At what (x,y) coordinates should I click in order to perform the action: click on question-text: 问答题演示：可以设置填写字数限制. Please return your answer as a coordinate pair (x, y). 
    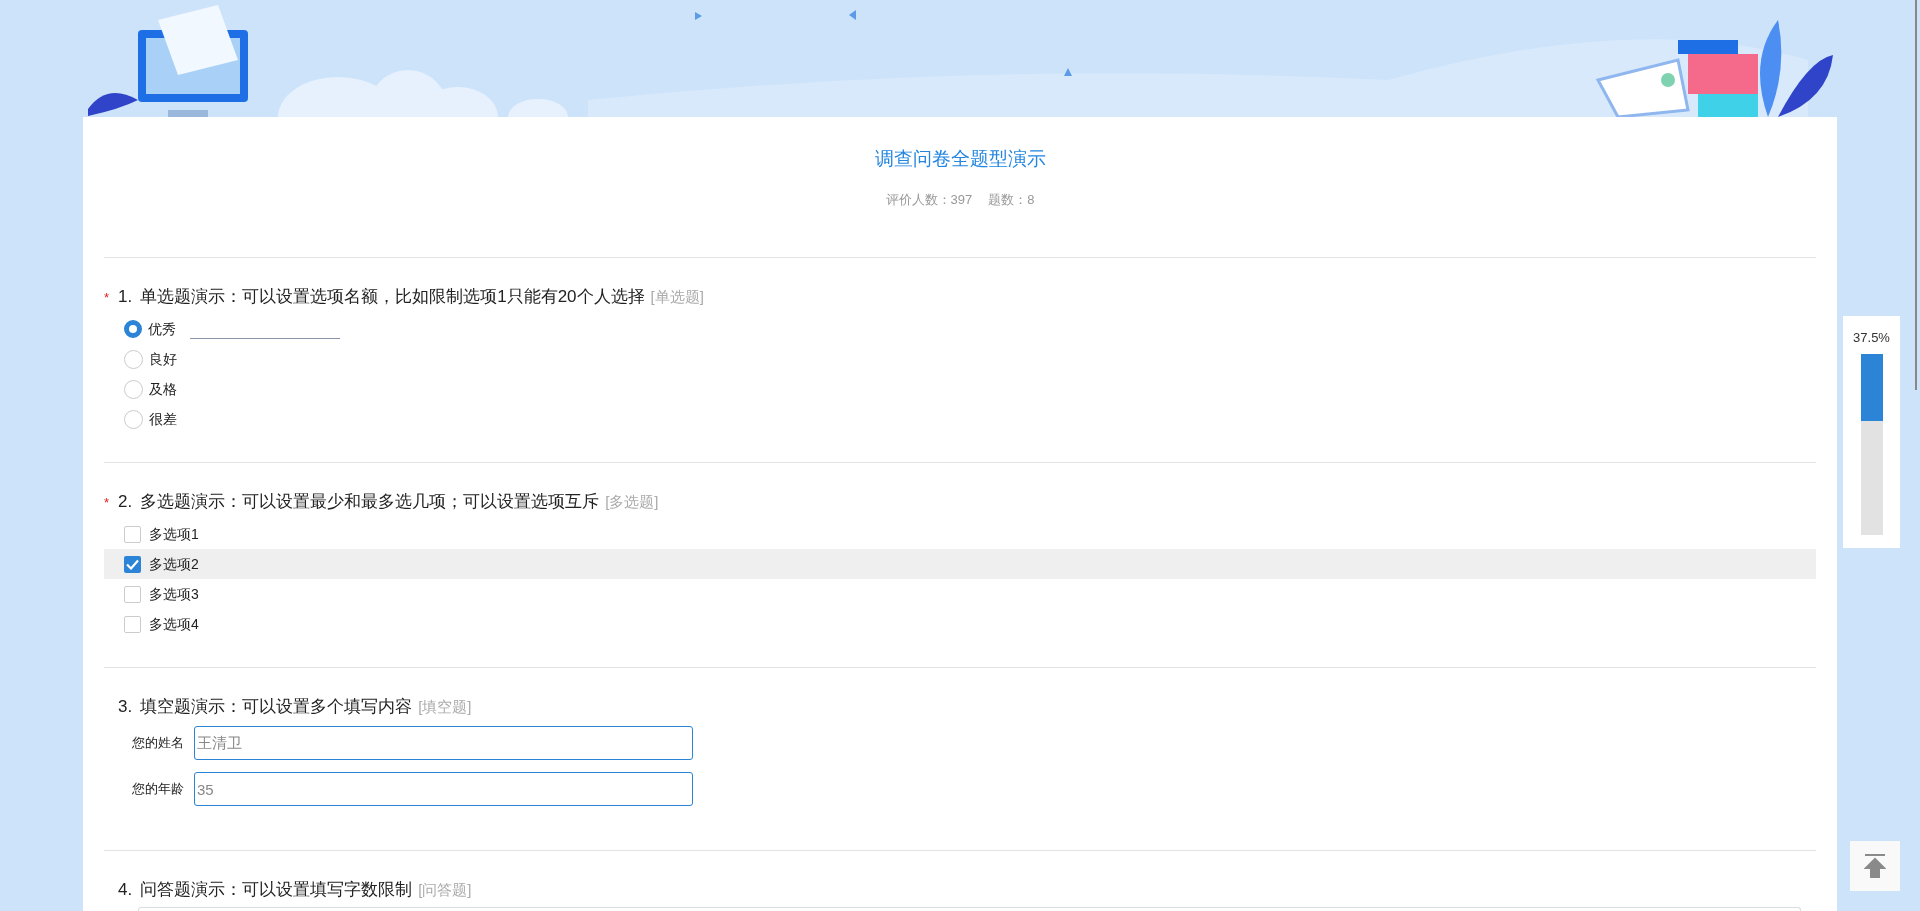
    Looking at the image, I should click on (276, 890).